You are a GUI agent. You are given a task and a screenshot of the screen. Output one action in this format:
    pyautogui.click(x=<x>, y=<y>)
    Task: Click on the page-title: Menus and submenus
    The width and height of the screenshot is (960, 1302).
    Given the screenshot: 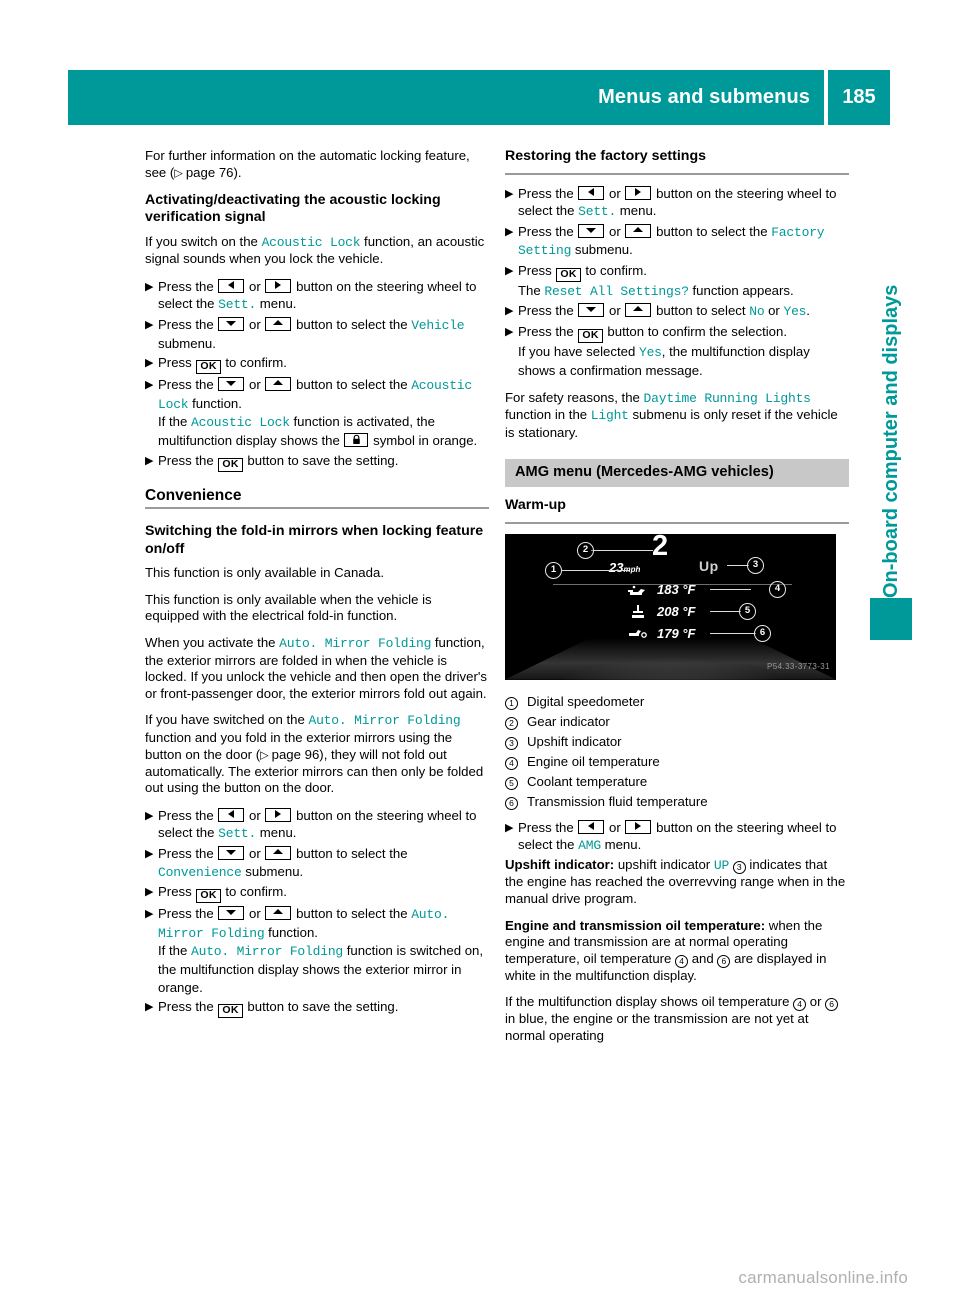 What is the action you would take?
    pyautogui.click(x=704, y=97)
    